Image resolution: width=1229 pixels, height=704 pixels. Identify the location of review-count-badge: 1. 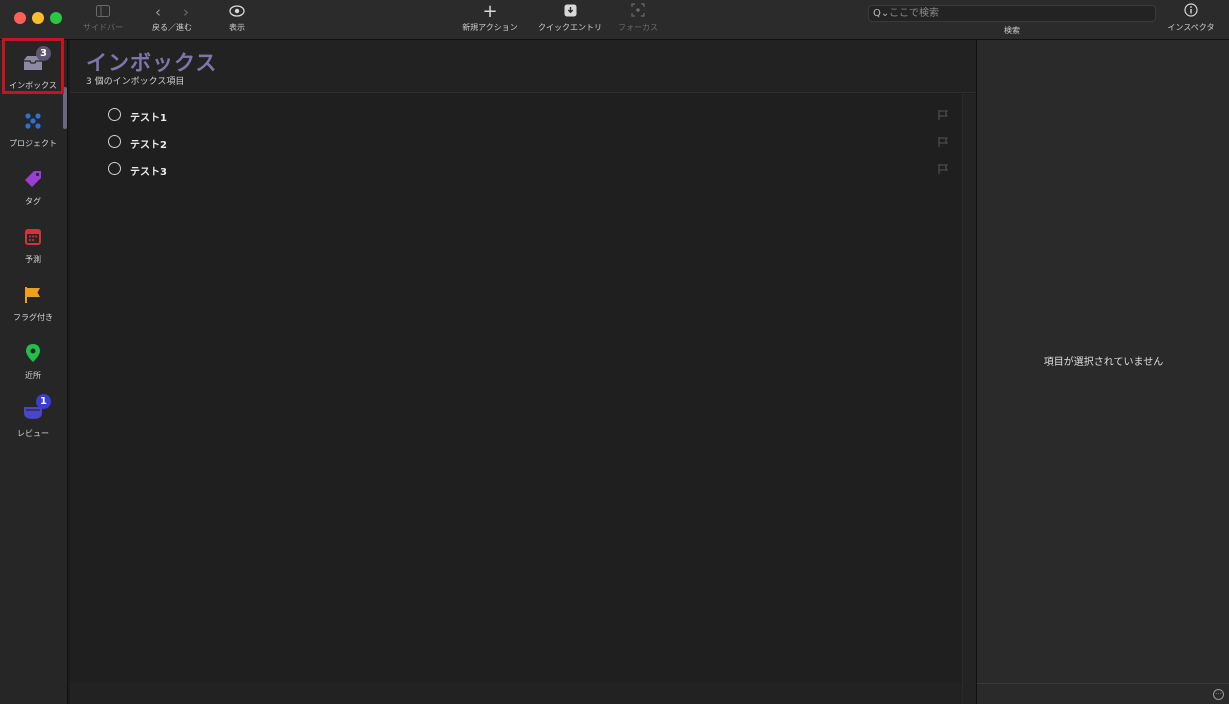
(43, 401).